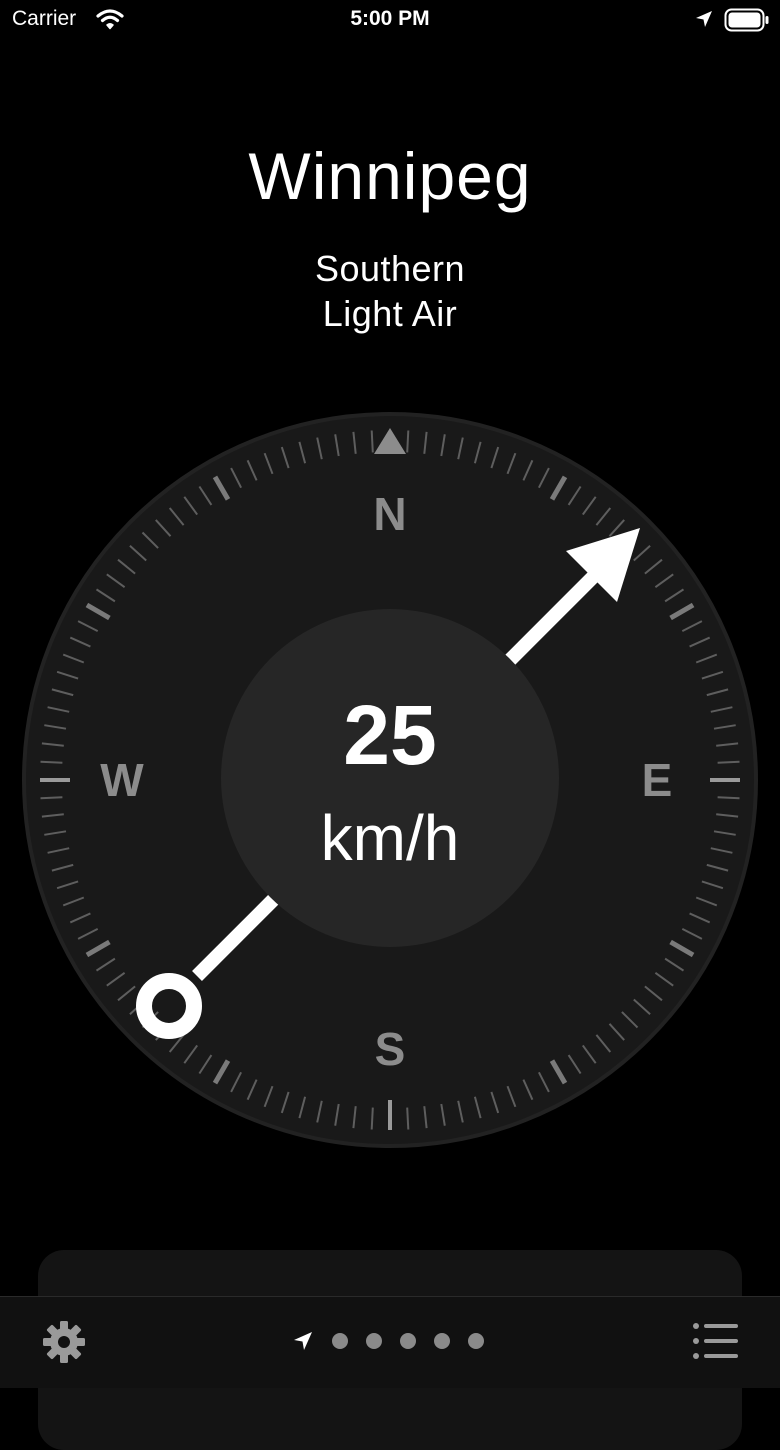 The height and width of the screenshot is (1450, 780). Describe the element at coordinates (657, 780) in the screenshot. I see `cardinal-east: E` at that location.